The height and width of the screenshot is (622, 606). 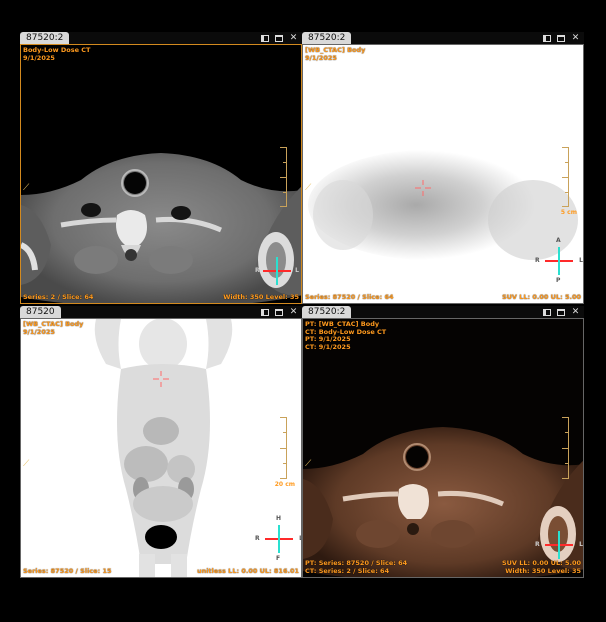 I want to click on orientation-marker: A P R L, so click(x=559, y=260).